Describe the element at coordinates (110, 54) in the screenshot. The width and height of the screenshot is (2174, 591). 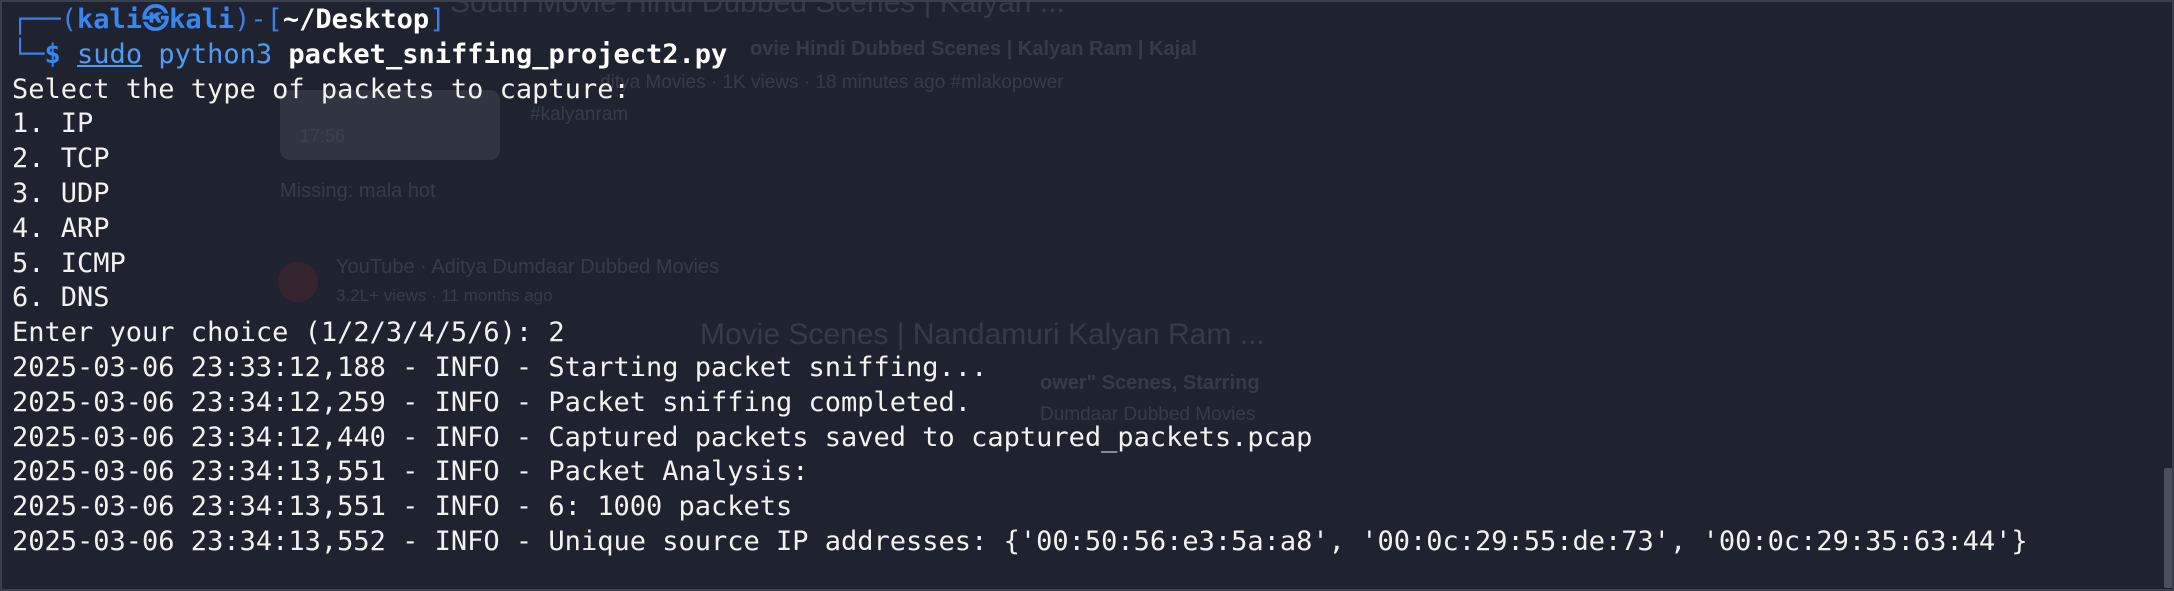
I see `command-sudo: sudo` at that location.